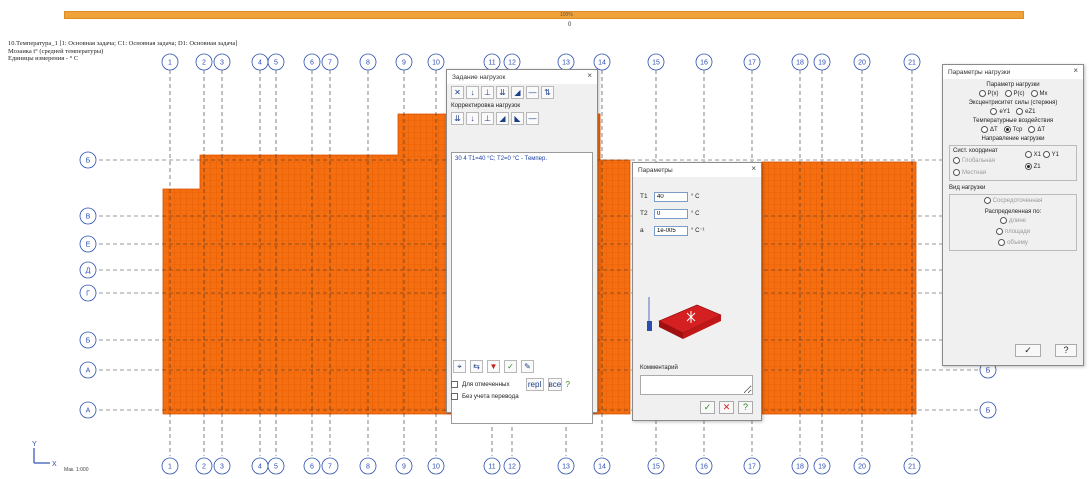 This screenshot has height=479, width=1089. What do you see at coordinates (459, 366) in the screenshot?
I see `select-icon: ⌖` at bounding box center [459, 366].